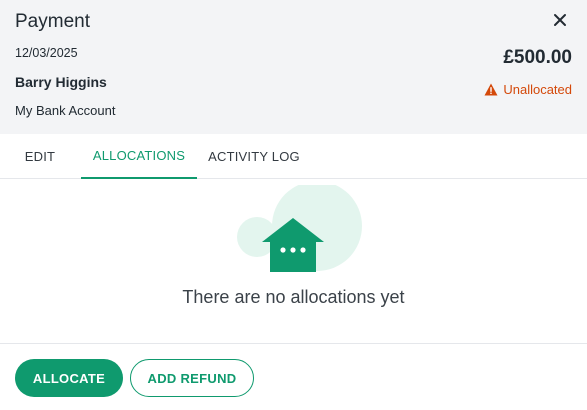 The height and width of the screenshot is (410, 587). I want to click on warning-icon, so click(491, 89).